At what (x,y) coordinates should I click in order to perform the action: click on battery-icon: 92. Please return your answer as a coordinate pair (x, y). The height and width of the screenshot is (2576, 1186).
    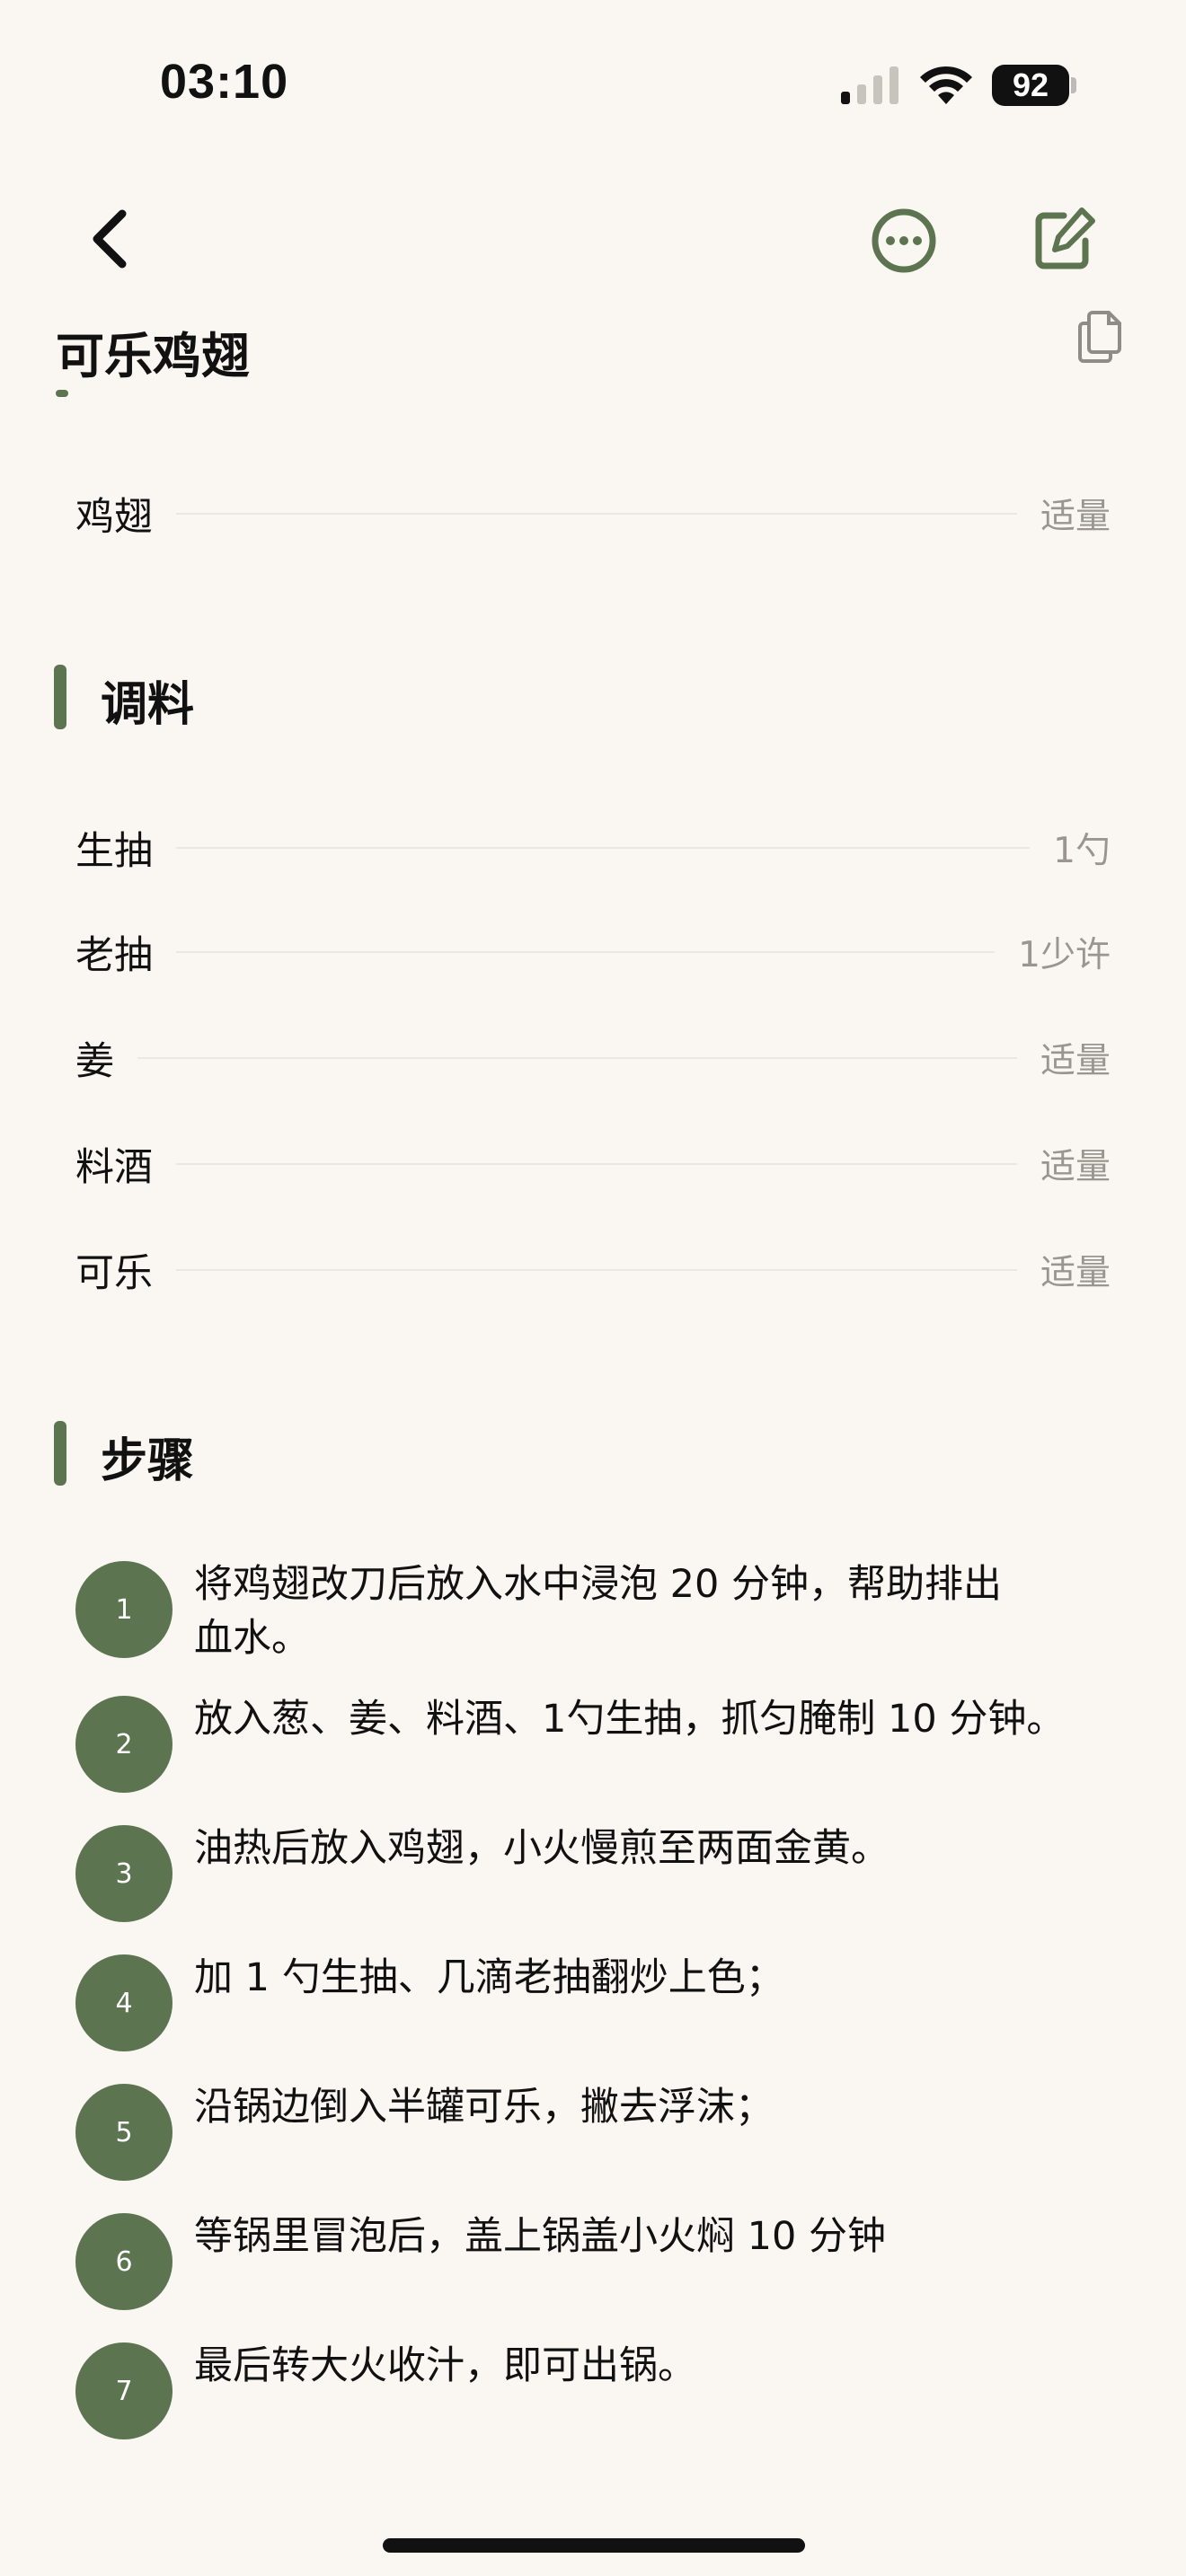
    Looking at the image, I should click on (1030, 85).